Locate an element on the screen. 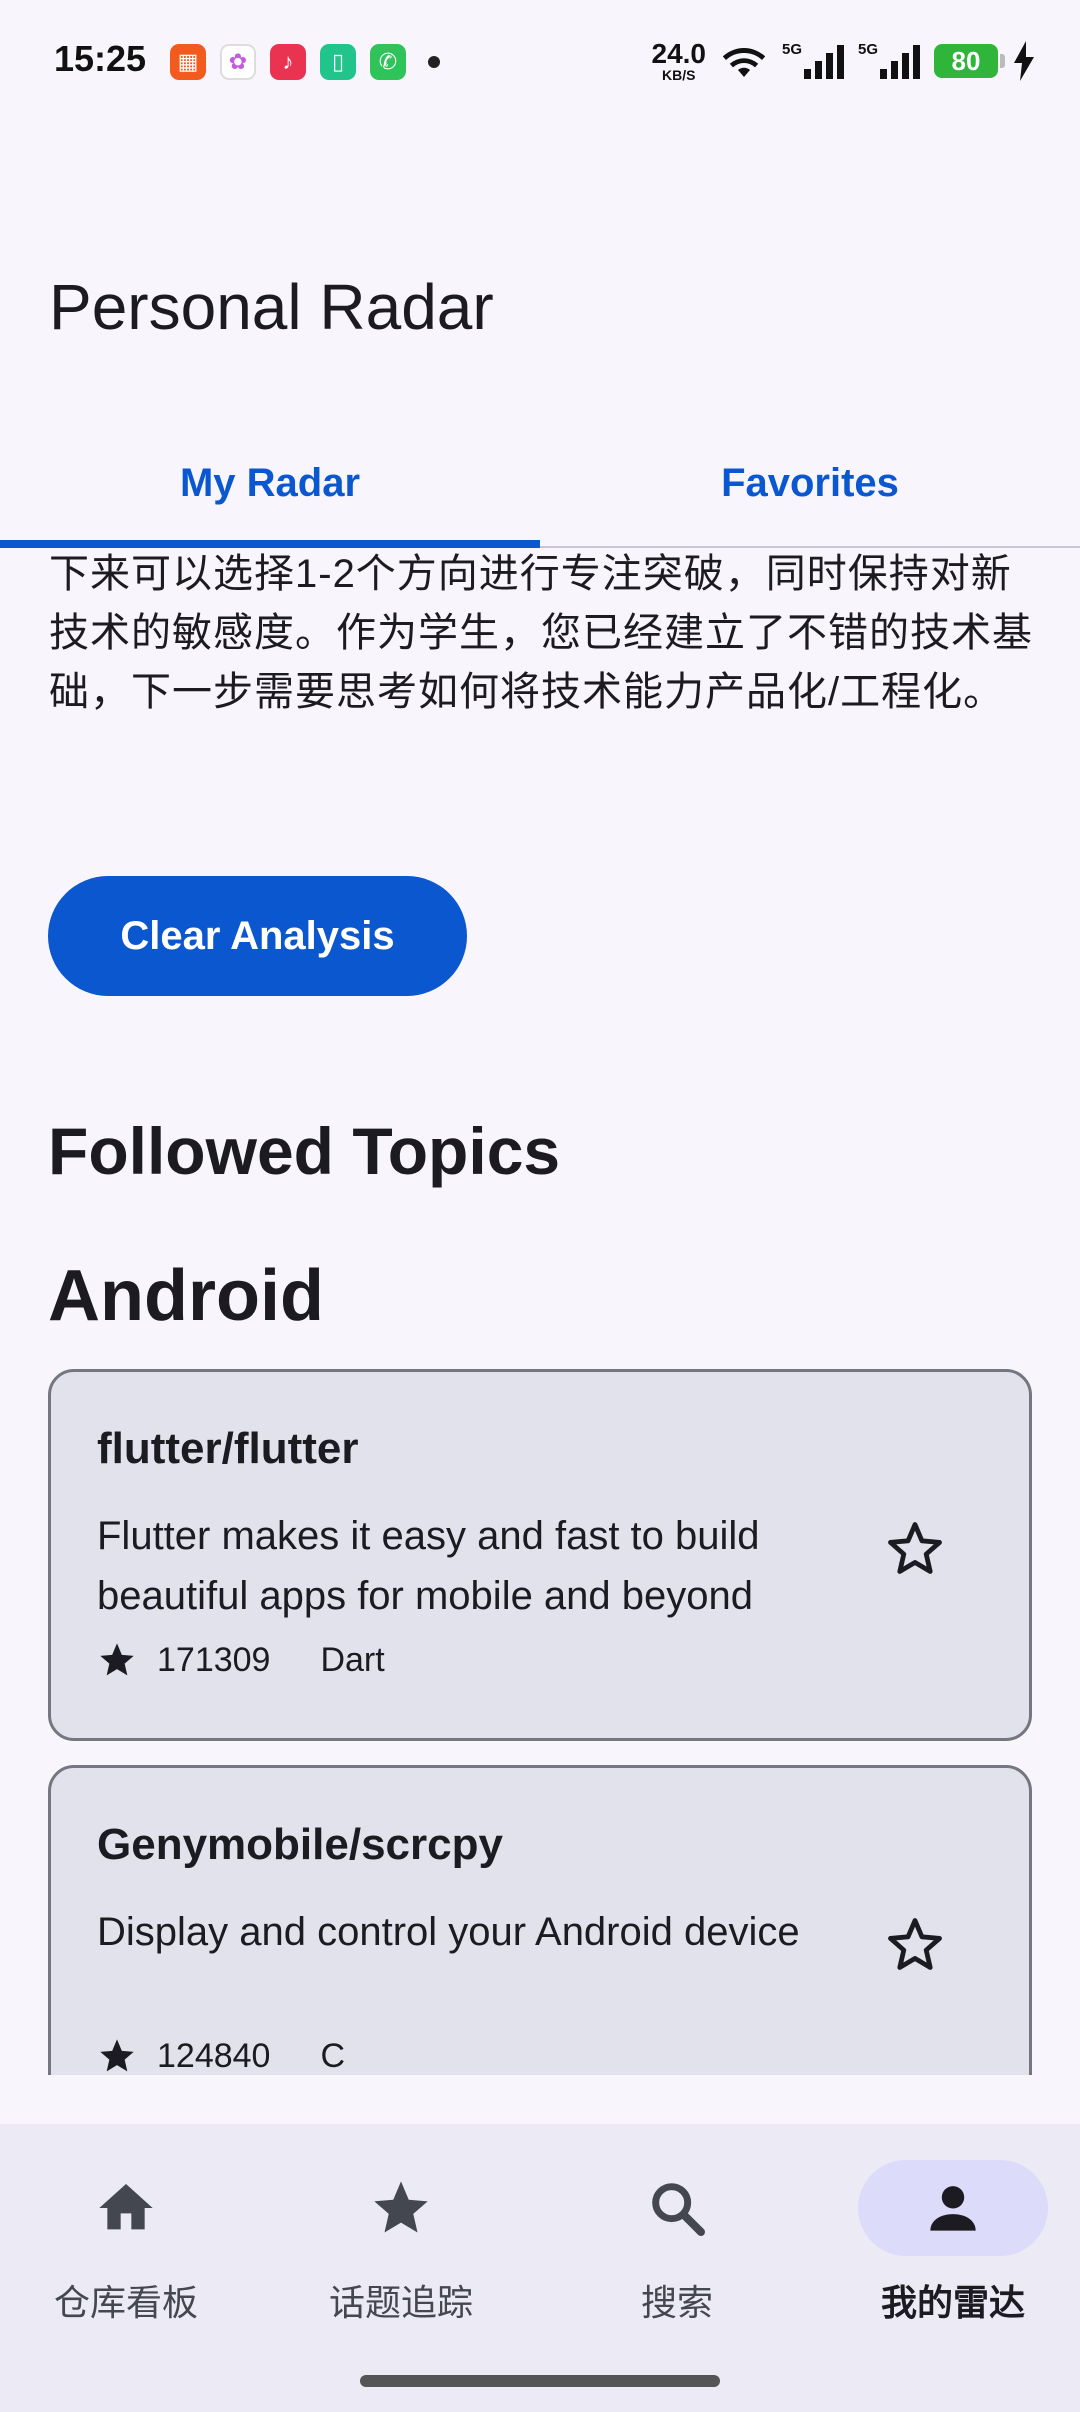  page-title: Personal Radar is located at coordinates (271, 307).